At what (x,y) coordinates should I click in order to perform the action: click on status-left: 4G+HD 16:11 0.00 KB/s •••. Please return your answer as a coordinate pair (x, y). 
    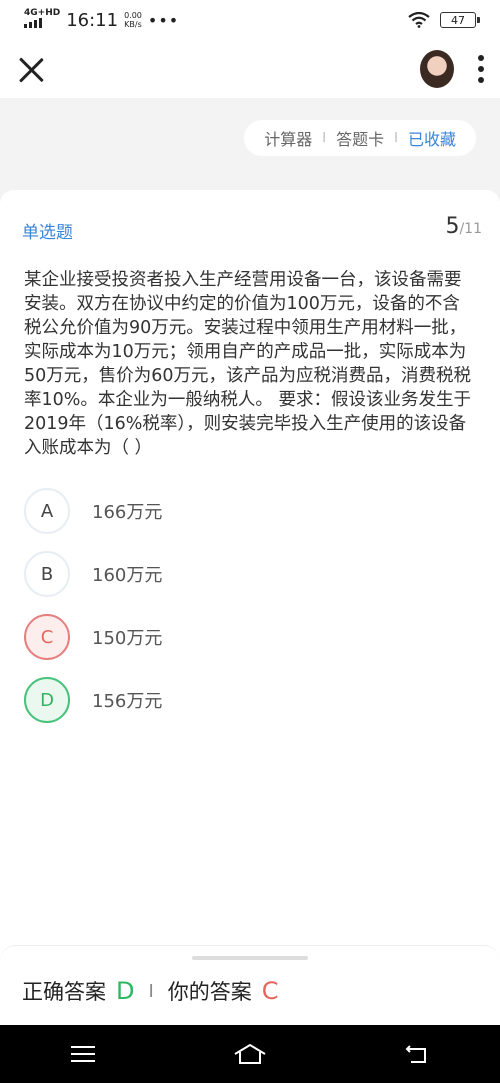
    Looking at the image, I should click on (101, 20).